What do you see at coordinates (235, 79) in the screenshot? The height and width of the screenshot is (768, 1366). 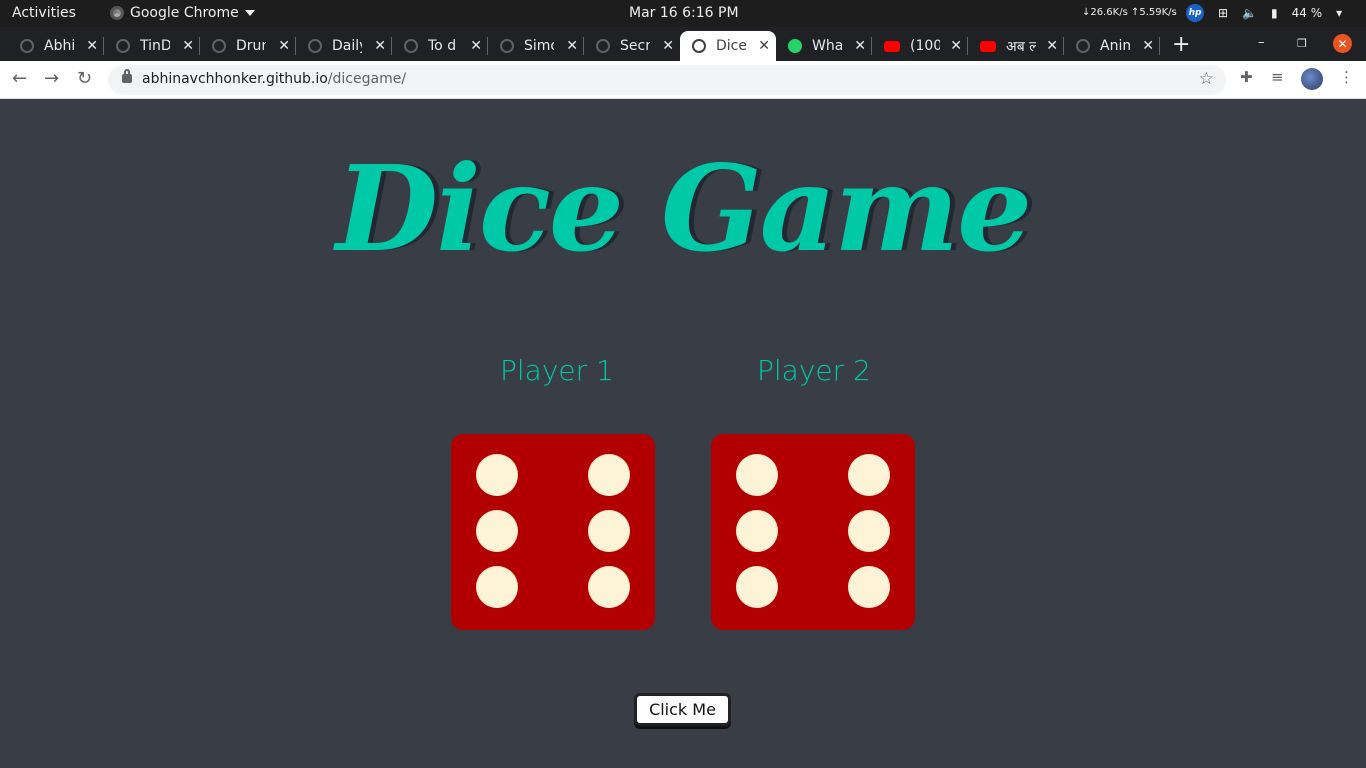 I see `url-host: abhinavchhonker.github.io` at bounding box center [235, 79].